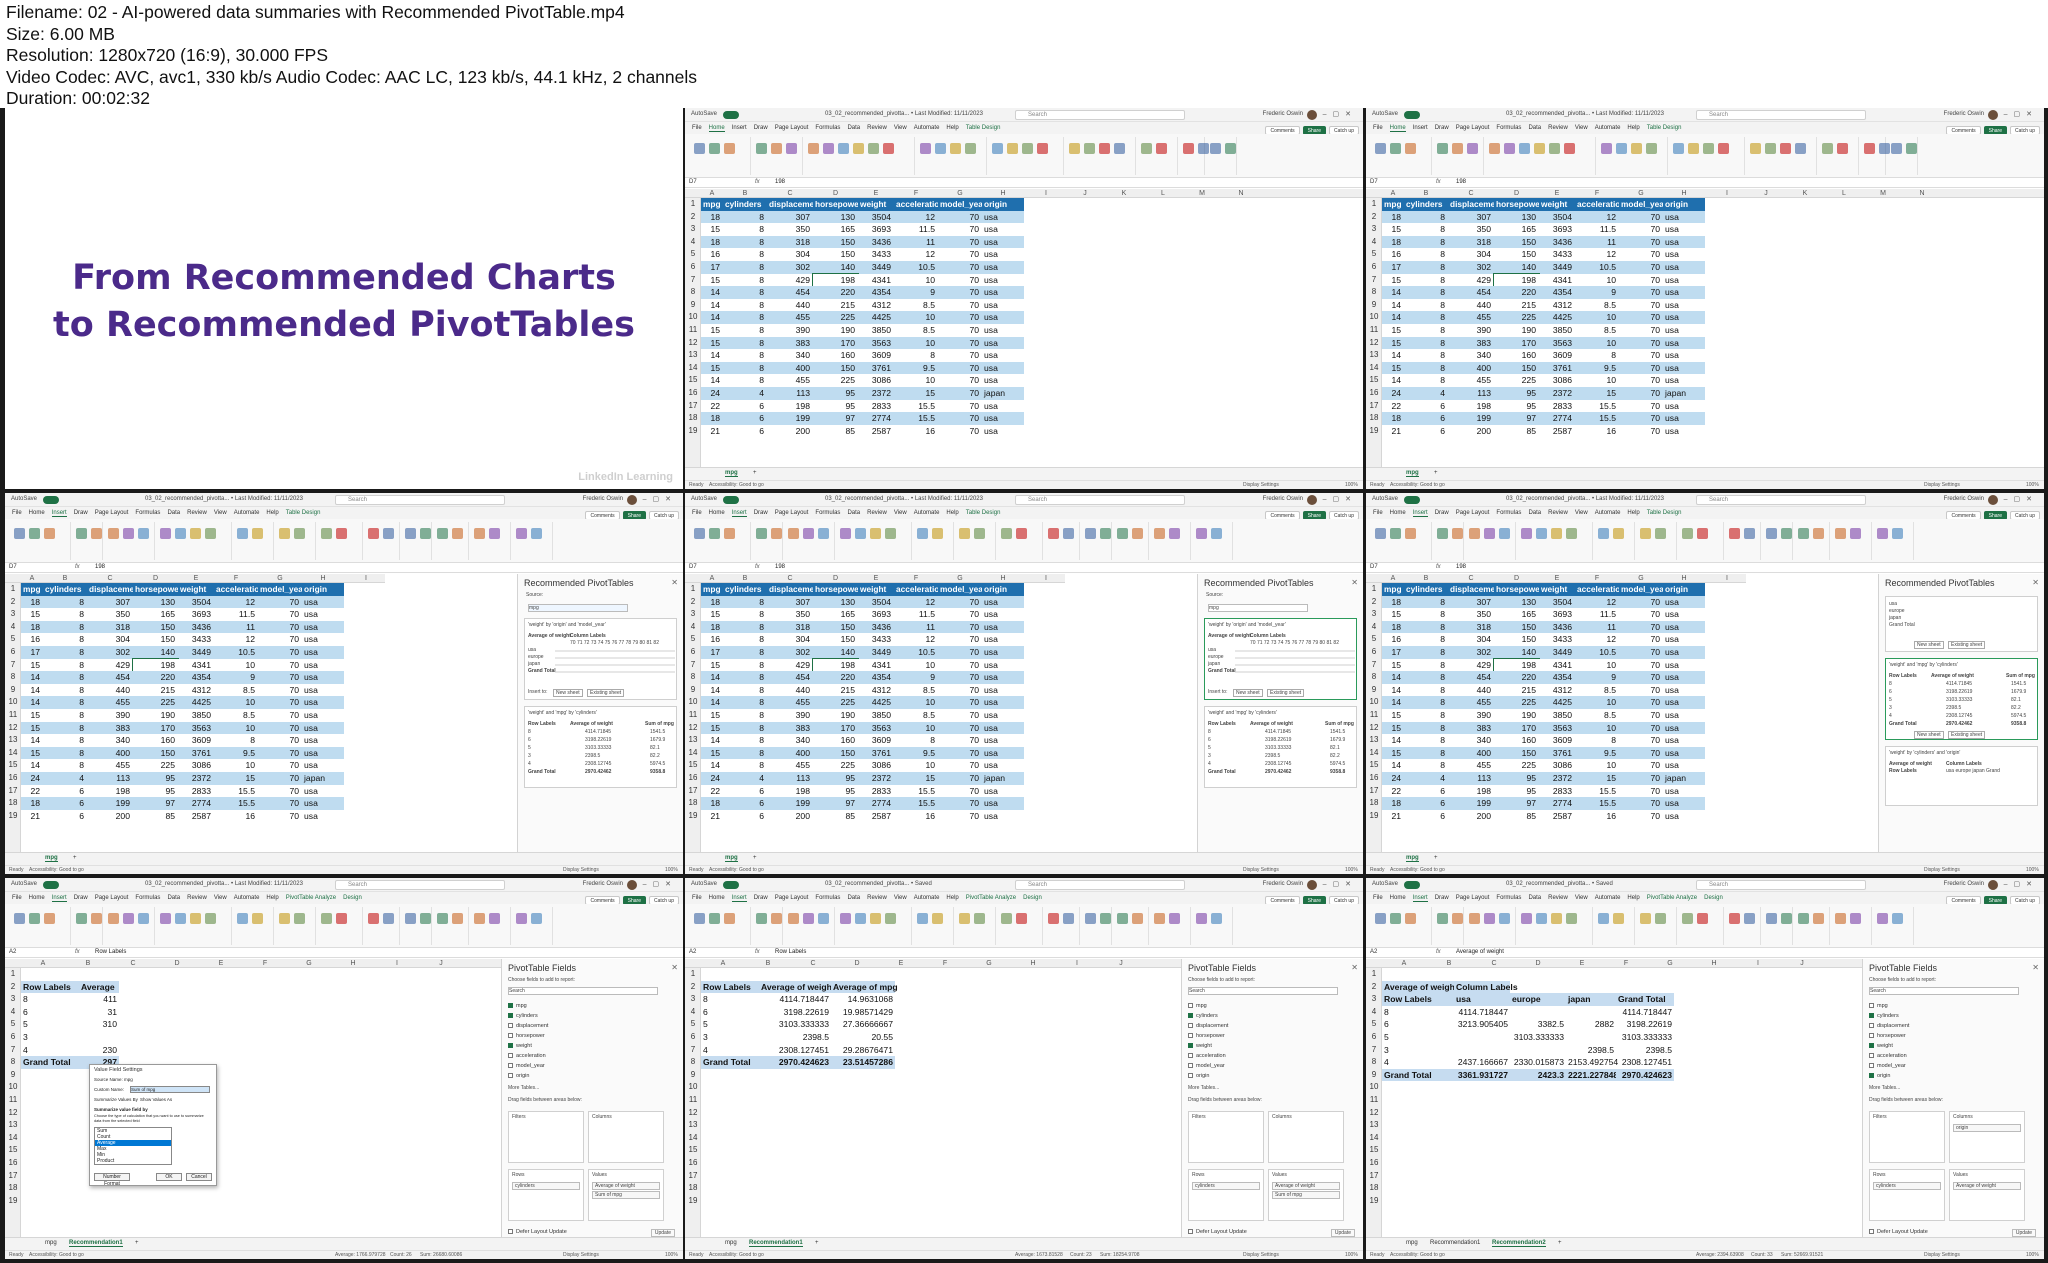 This screenshot has width=2048, height=1263. What do you see at coordinates (827, 513) in the screenshot?
I see `tab-formulas: Formulas` at bounding box center [827, 513].